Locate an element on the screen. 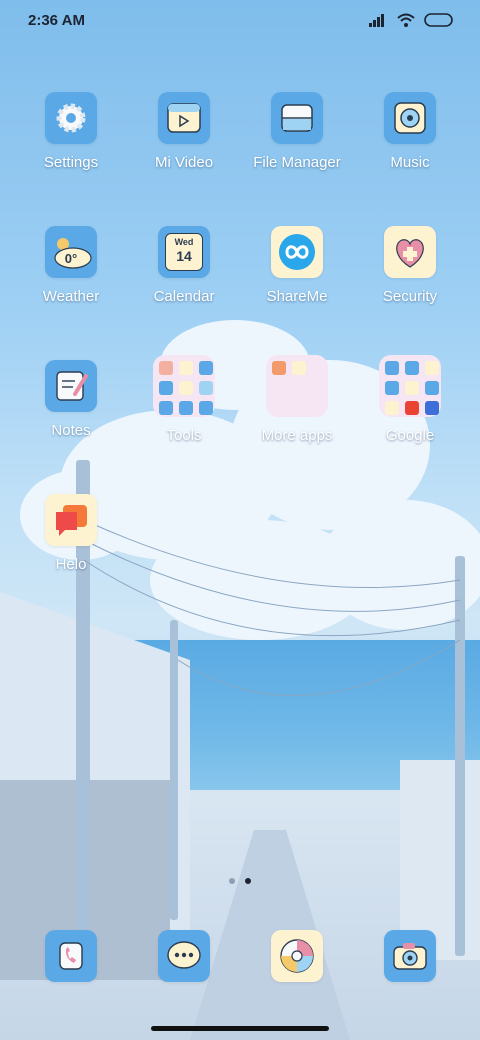 Image resolution: width=480 pixels, height=1040 pixels. messaging-icon is located at coordinates (184, 956).